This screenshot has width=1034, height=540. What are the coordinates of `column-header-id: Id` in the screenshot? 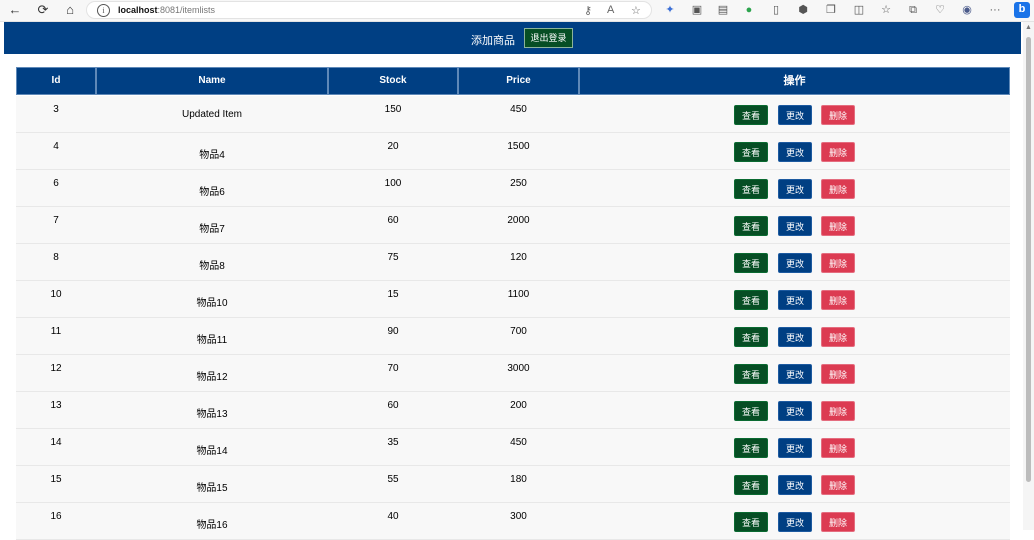 It's located at (56, 81).